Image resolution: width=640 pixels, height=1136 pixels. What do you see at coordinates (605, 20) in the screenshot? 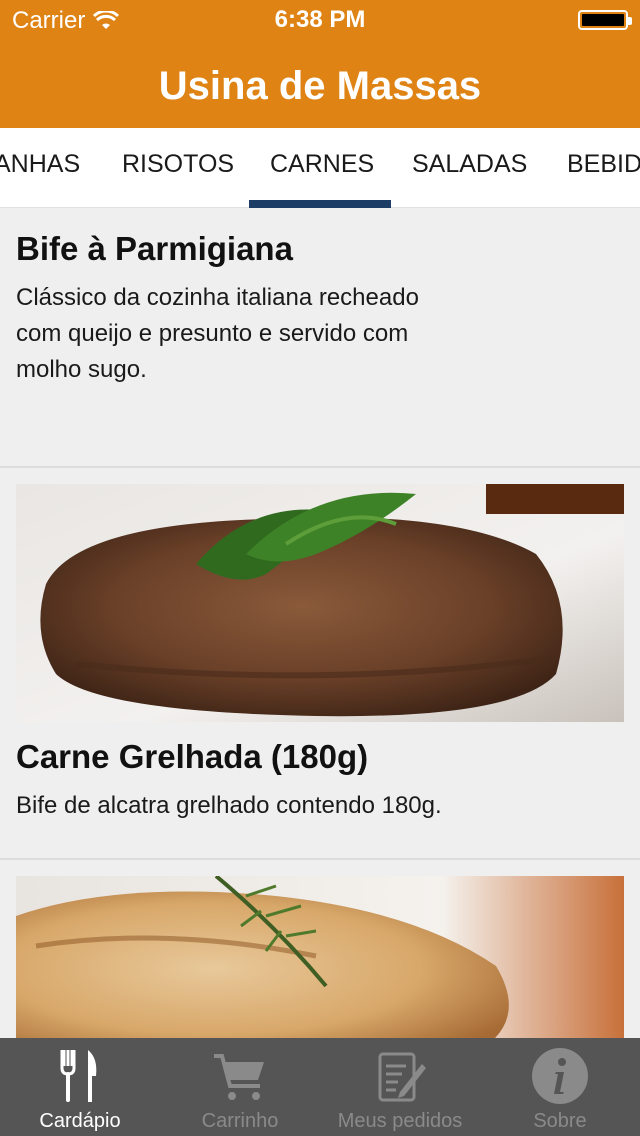
I see `battery-icon` at bounding box center [605, 20].